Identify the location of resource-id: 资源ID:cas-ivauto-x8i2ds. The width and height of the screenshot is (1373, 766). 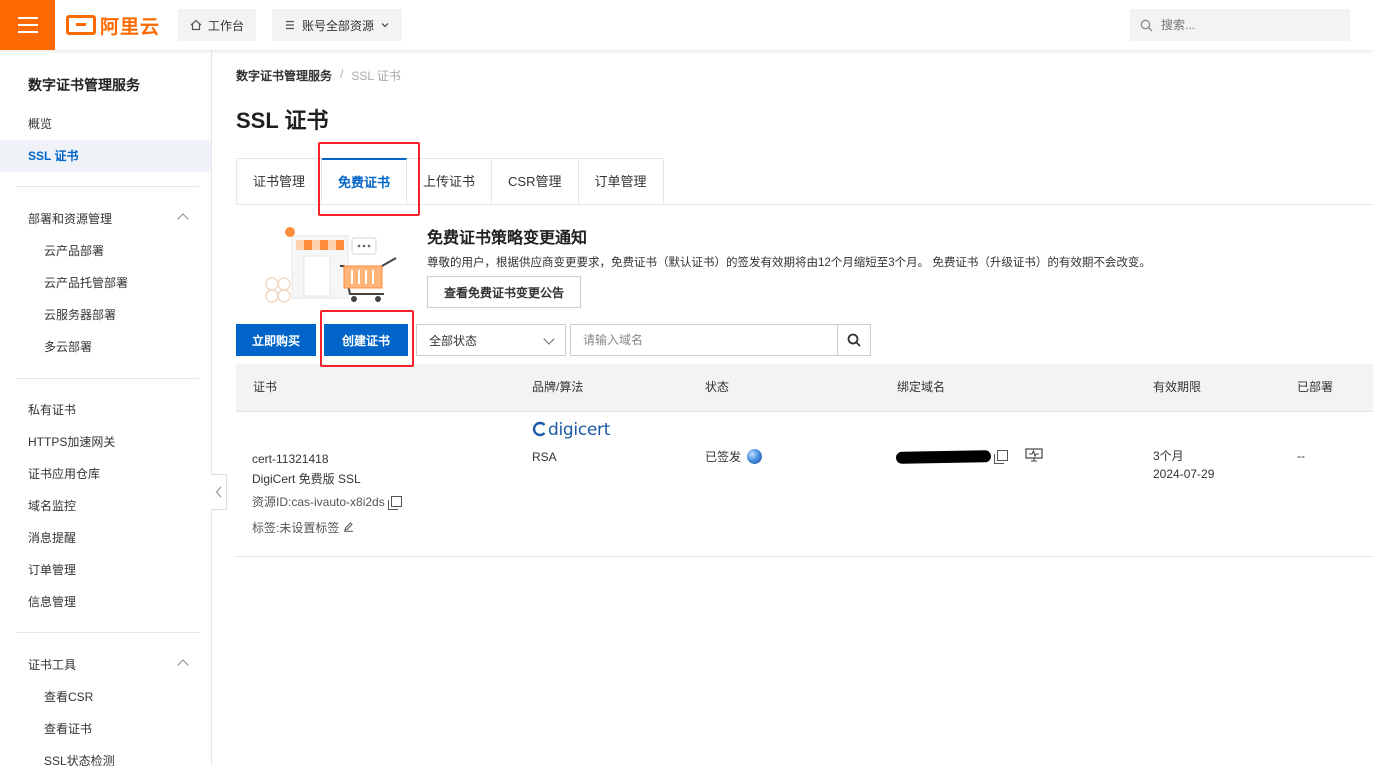
(327, 502).